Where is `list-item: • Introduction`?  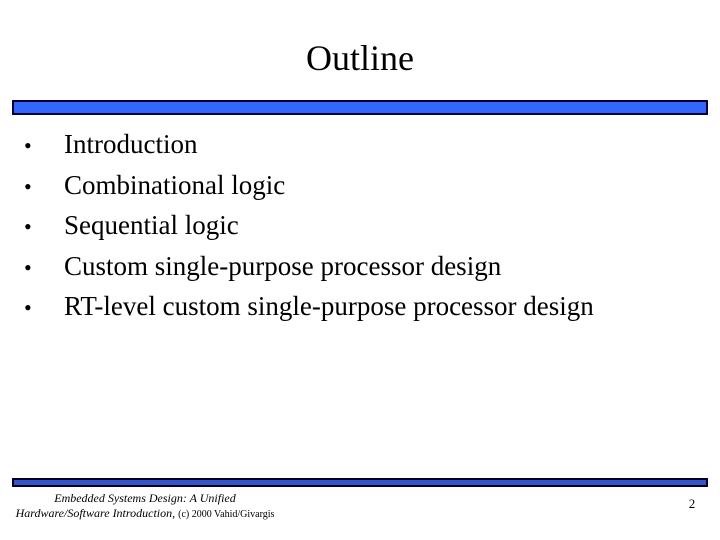 list-item: • Introduction is located at coordinates (309, 144).